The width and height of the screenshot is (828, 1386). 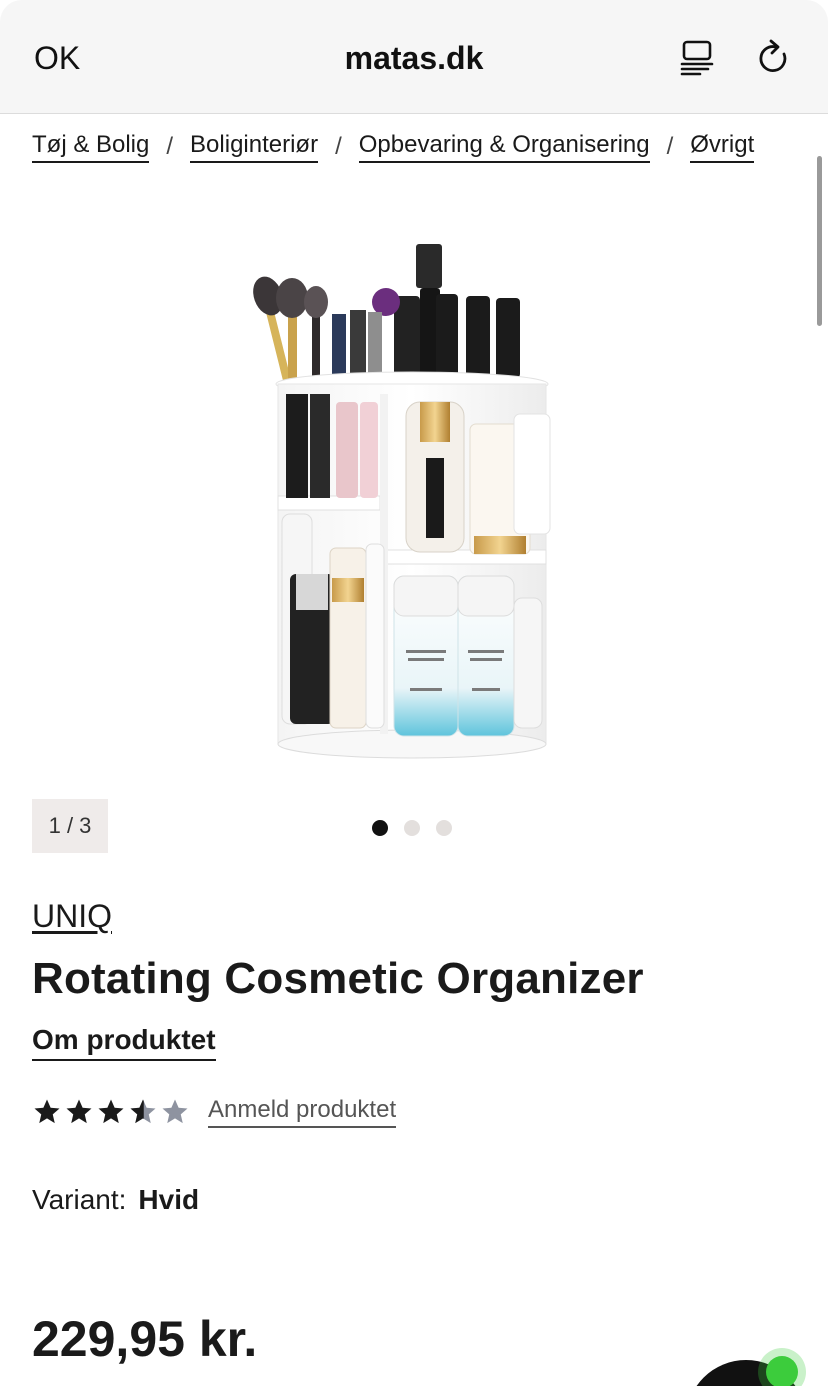 I want to click on review-product-link: Anmeld produktet, so click(x=302, y=1112).